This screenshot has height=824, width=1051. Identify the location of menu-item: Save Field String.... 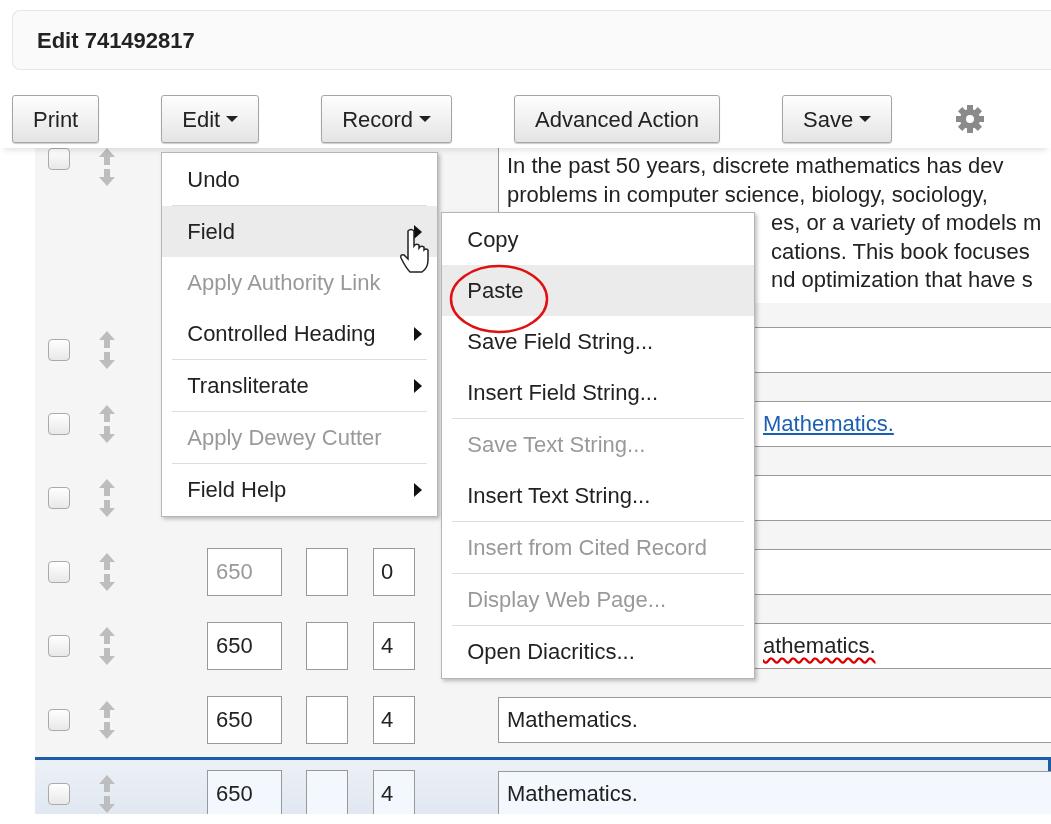
(598, 341).